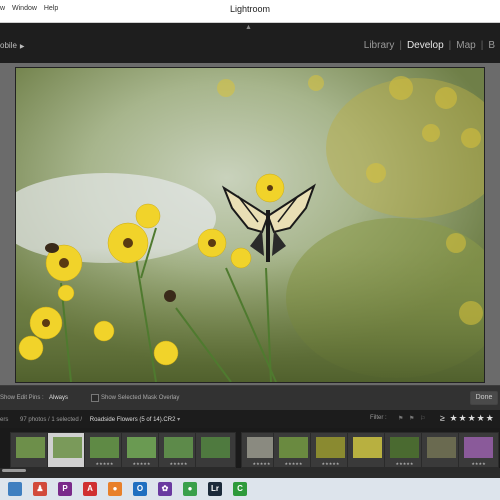 The image size is (500, 500). I want to click on rating-filter-stars: ≥ ★★★★★, so click(467, 418).